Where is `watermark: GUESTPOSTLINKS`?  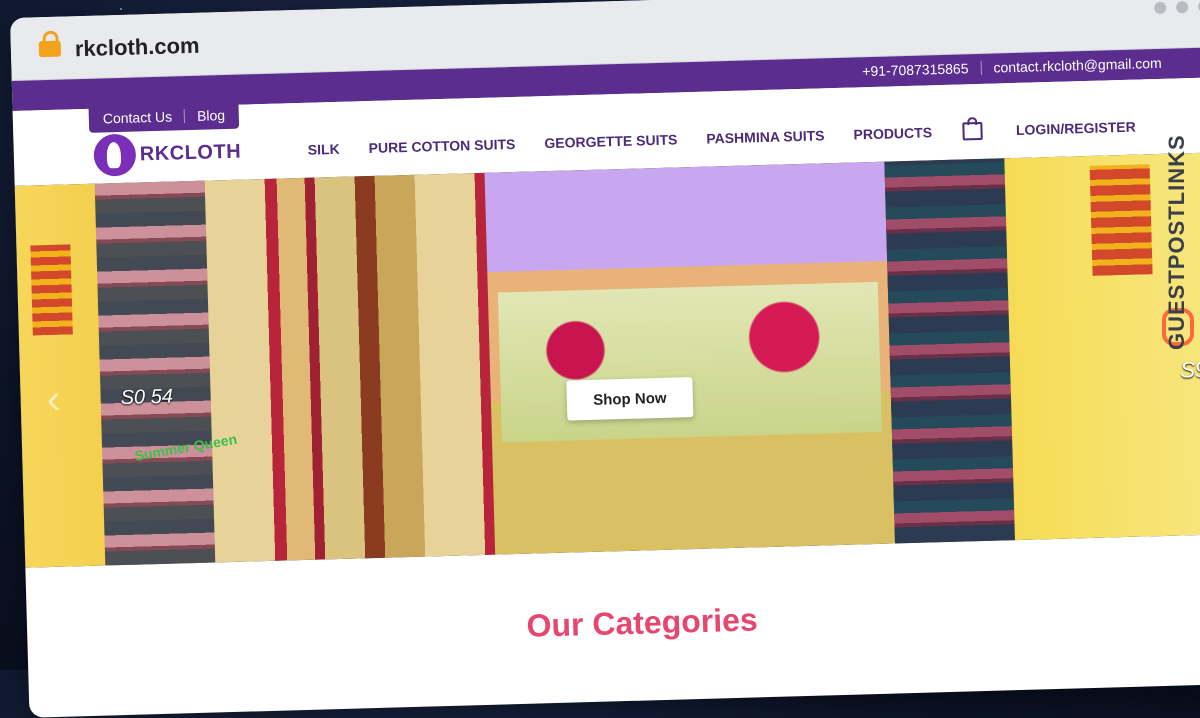 watermark: GUESTPOSTLINKS is located at coordinates (1176, 210).